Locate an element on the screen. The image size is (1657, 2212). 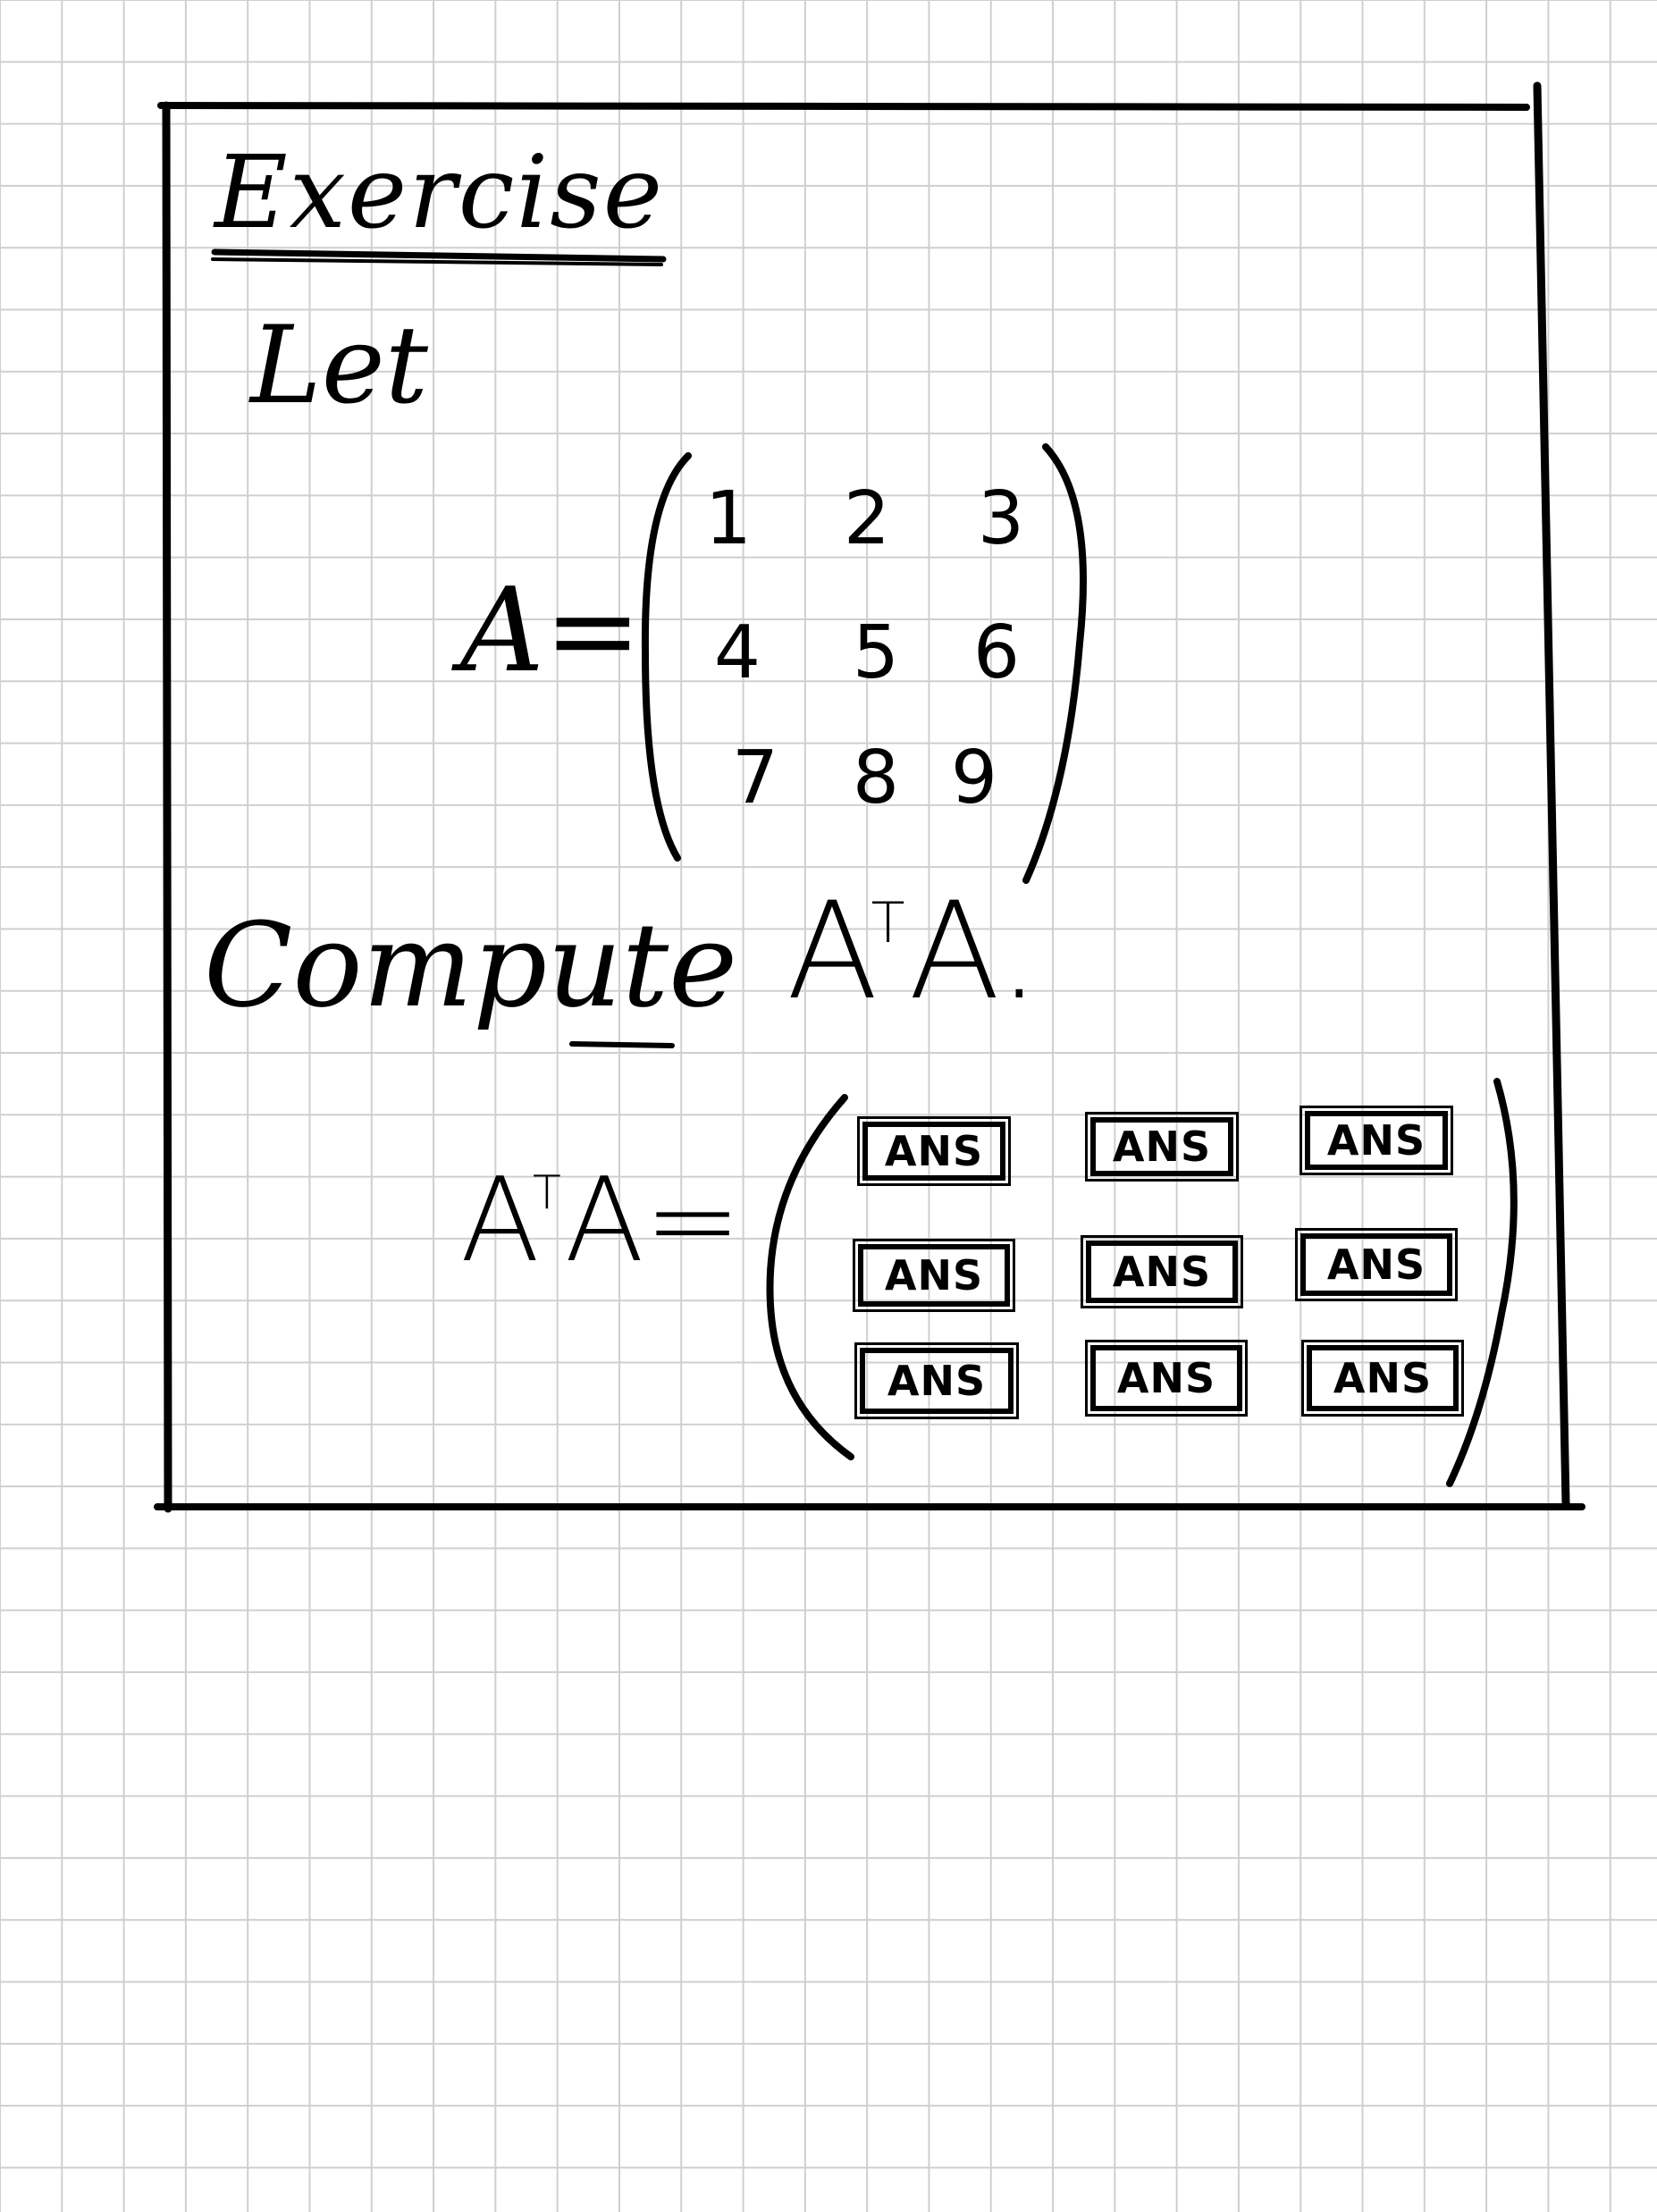
compute-expression: ATA. is located at coordinates (913, 952).